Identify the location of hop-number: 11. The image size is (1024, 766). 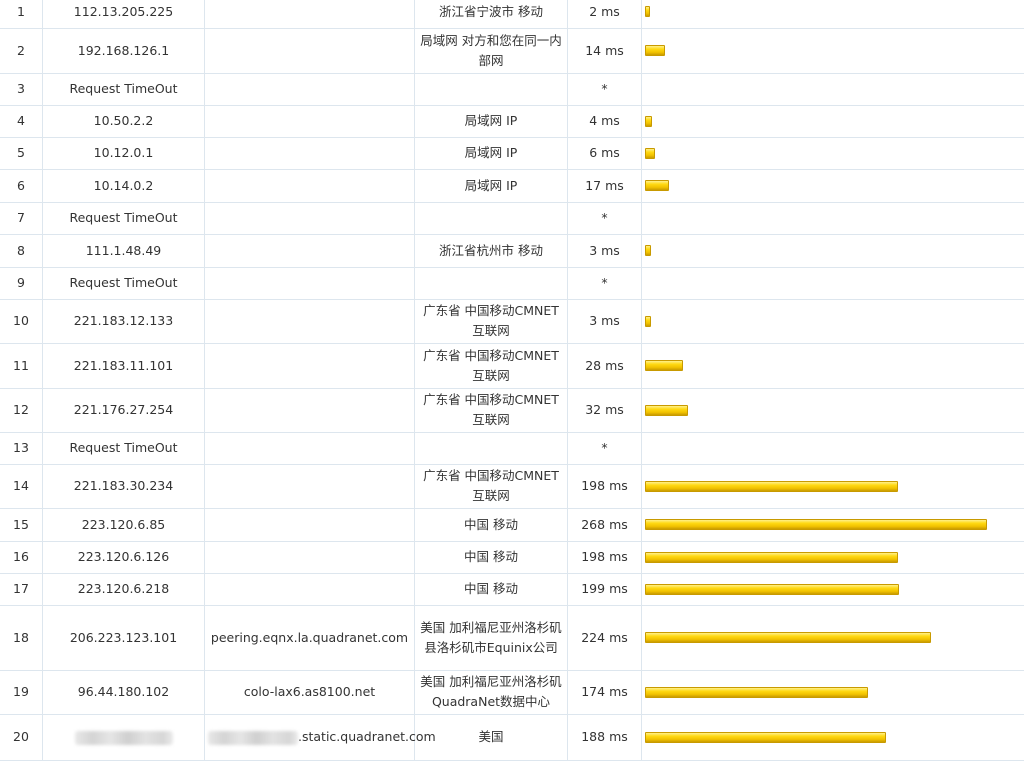
(21, 366).